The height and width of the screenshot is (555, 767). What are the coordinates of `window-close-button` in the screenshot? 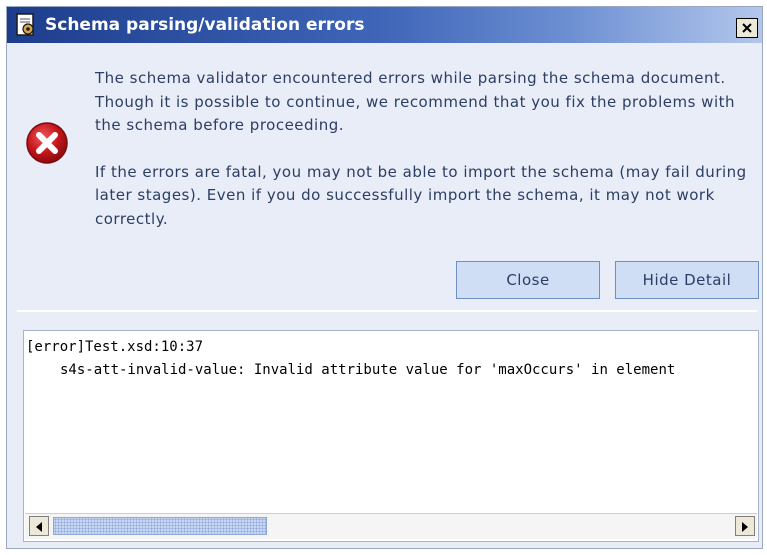 It's located at (747, 28).